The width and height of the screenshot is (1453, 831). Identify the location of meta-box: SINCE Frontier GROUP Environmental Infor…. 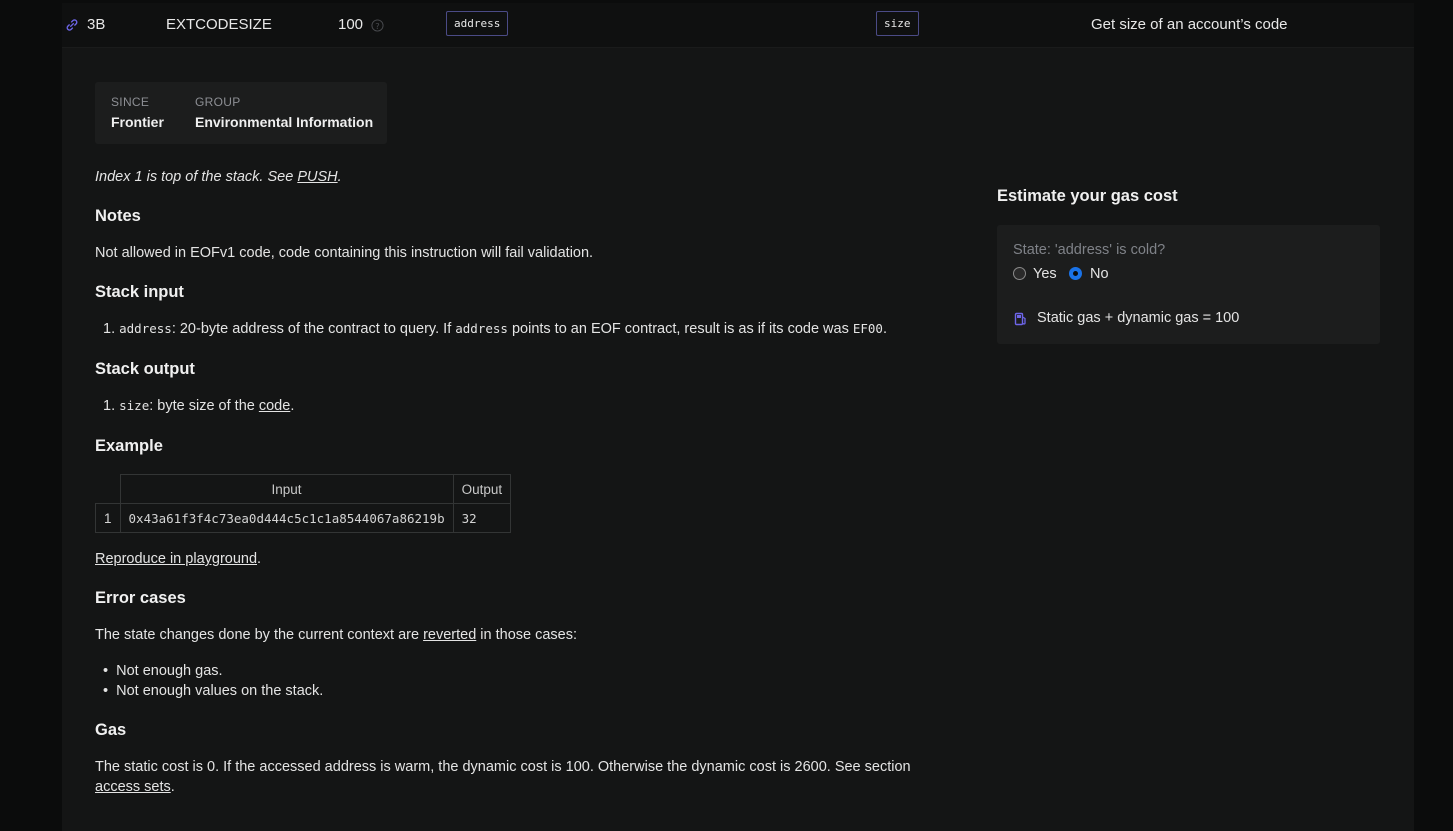
(241, 113).